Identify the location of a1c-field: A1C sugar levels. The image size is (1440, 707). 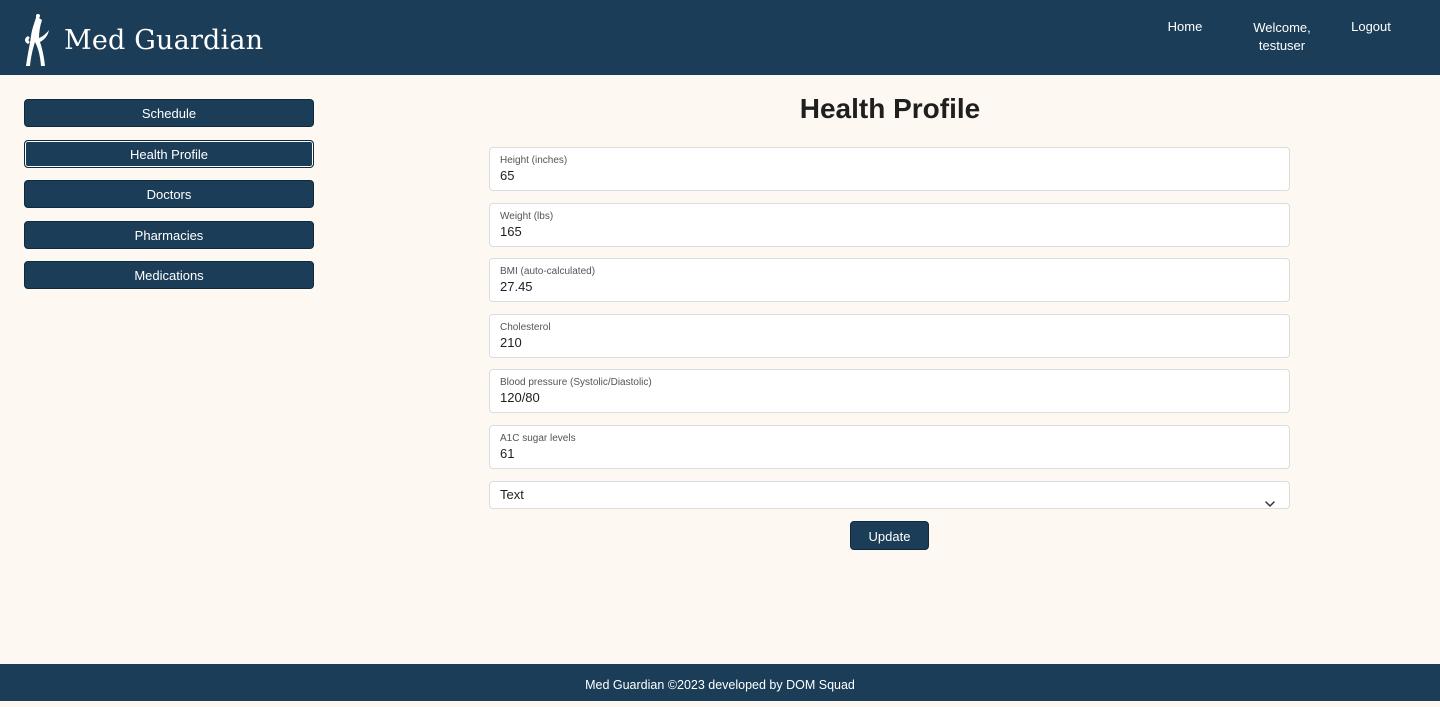
(889, 446).